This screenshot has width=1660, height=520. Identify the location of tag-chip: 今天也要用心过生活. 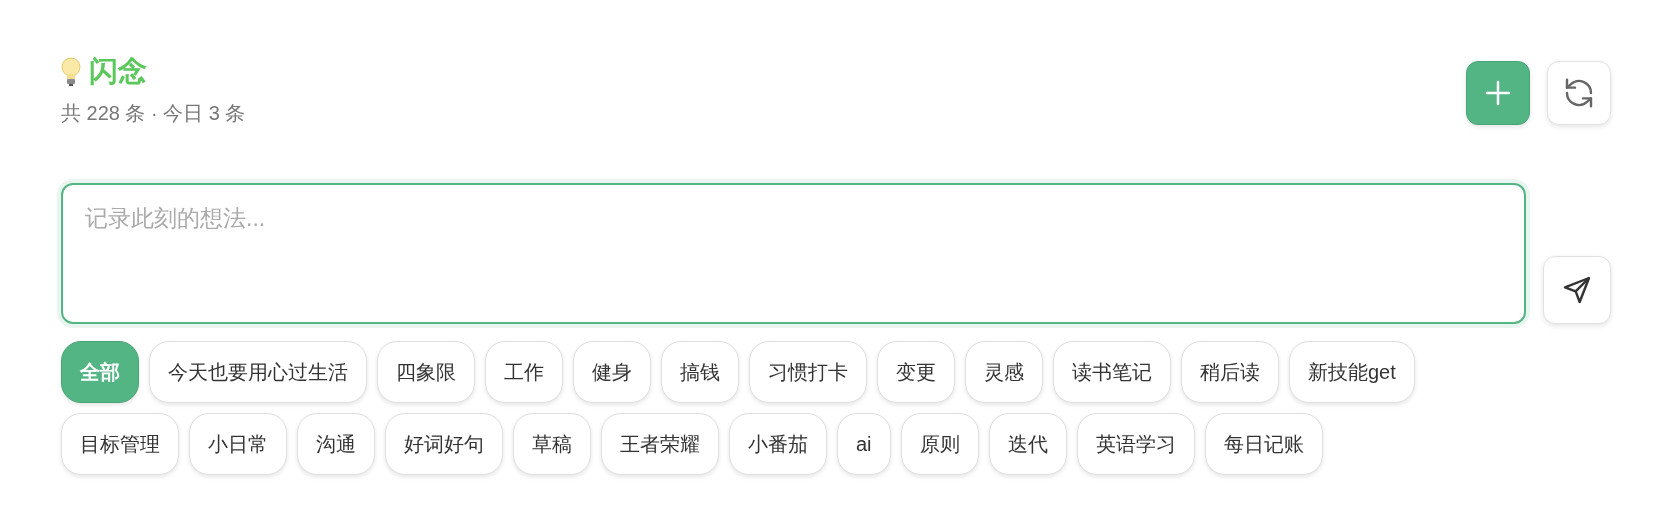
(258, 372).